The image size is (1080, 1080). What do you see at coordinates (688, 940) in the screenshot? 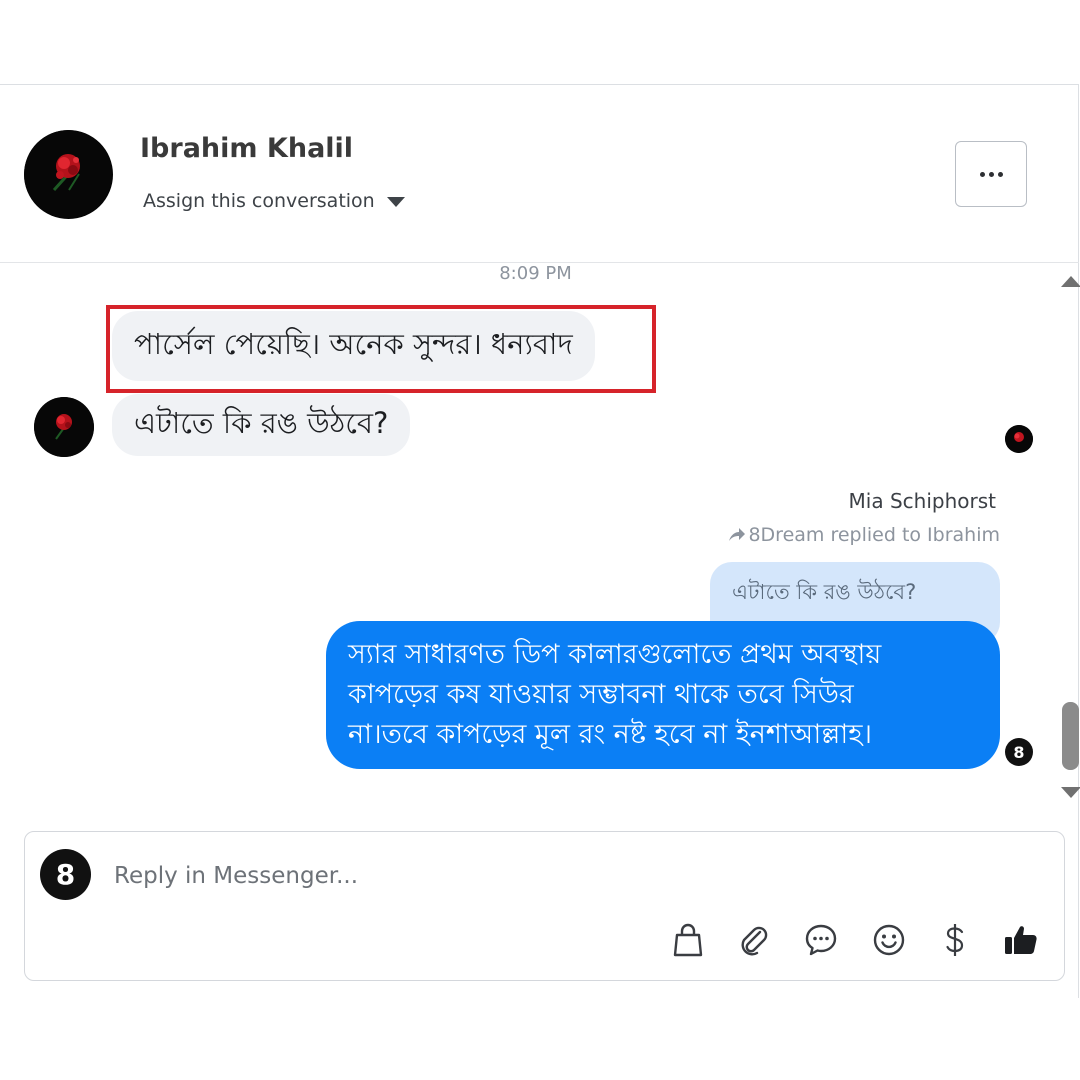
I see `shopping-bag-icon` at bounding box center [688, 940].